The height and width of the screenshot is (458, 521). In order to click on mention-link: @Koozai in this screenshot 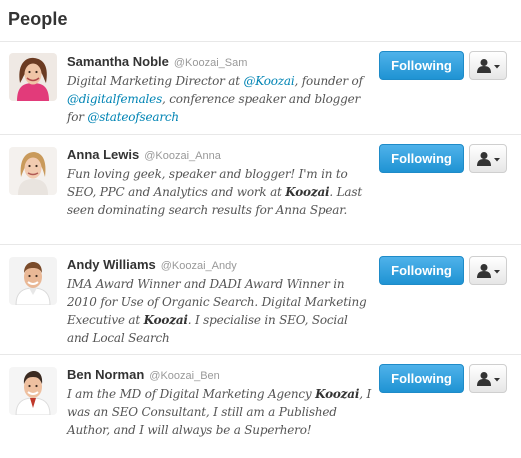, I will do `click(268, 81)`.